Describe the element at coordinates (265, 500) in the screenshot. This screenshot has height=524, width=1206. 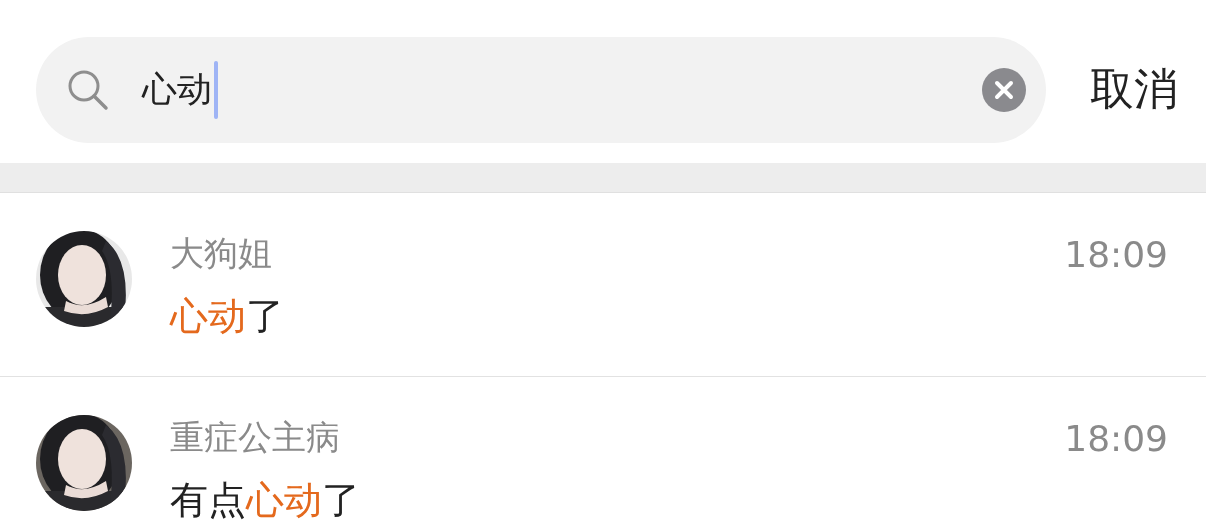
I see `message-preview: 有点心动了` at that location.